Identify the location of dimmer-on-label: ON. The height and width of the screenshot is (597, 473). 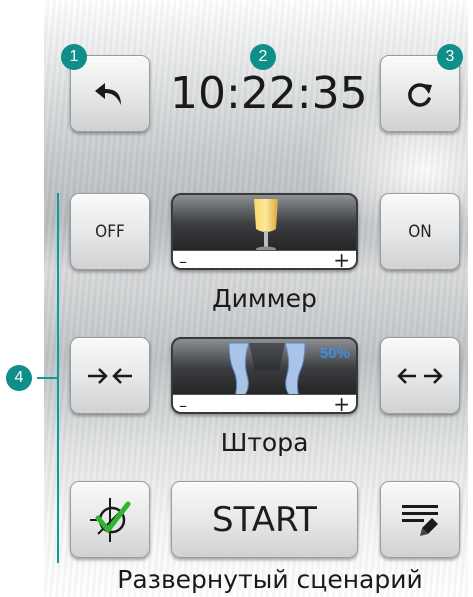
(420, 231).